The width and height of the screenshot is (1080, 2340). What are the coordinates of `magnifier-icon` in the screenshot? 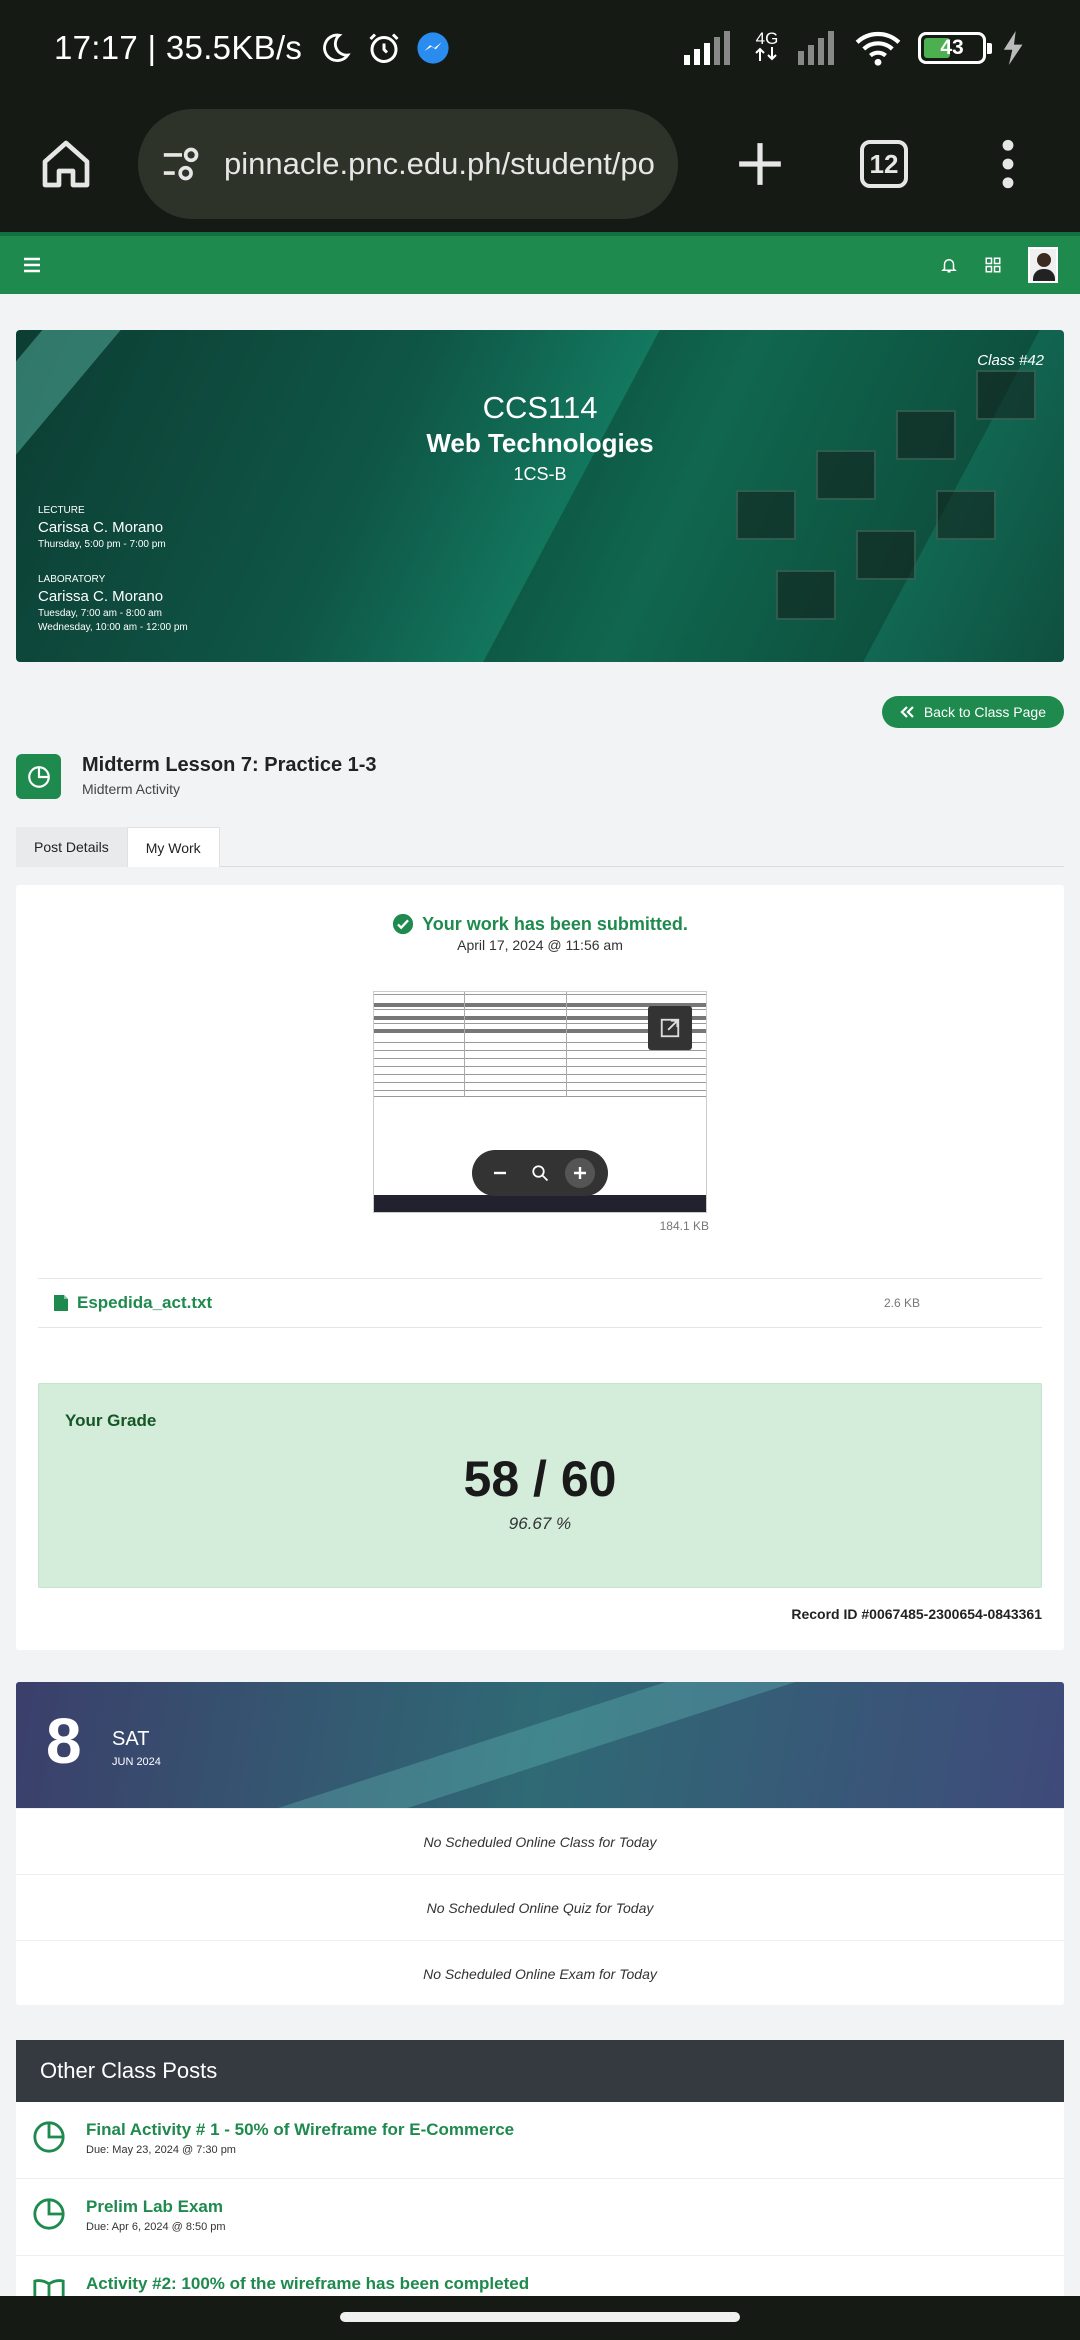 It's located at (540, 1173).